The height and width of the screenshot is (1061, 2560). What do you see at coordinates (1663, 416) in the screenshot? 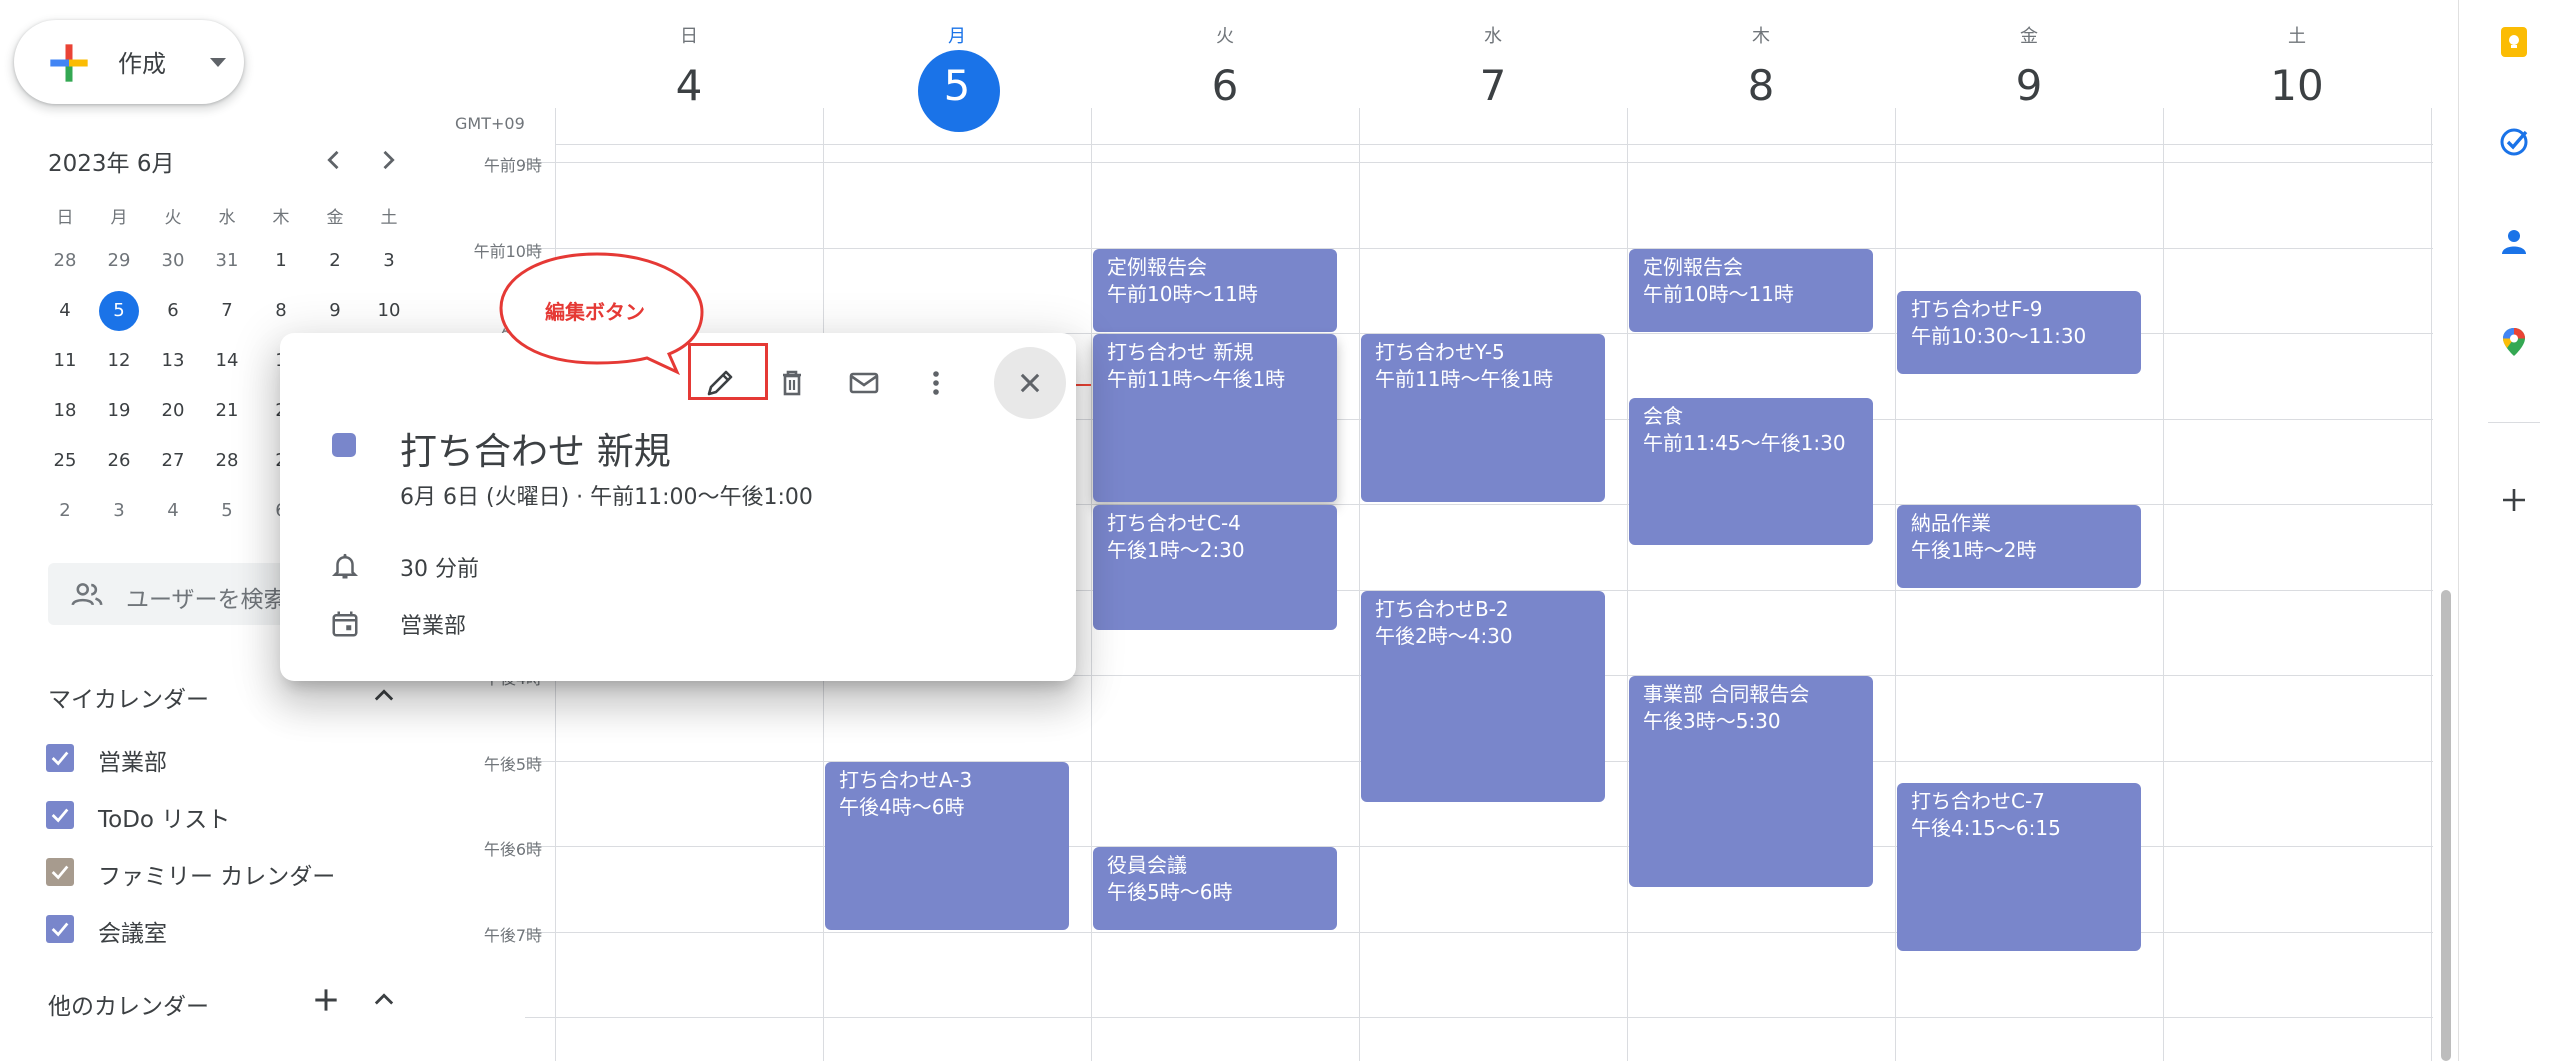
I see `event-title: 会食` at bounding box center [1663, 416].